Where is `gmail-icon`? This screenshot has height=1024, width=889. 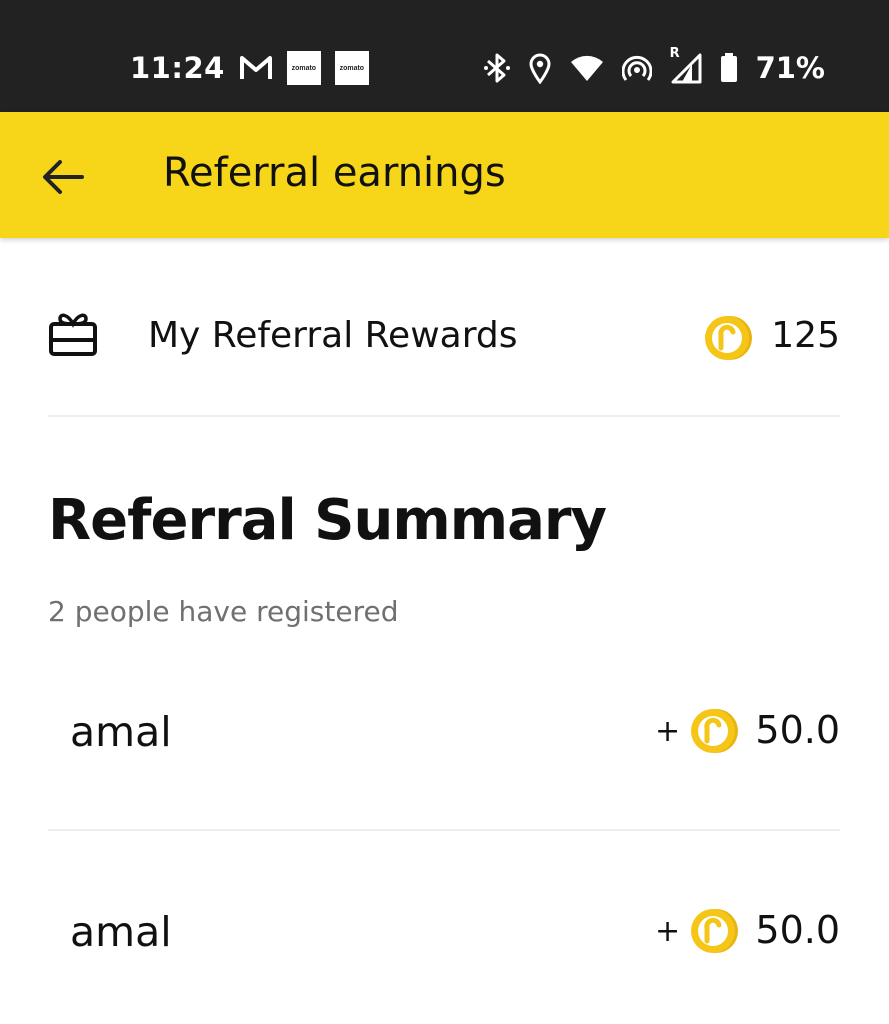
gmail-icon is located at coordinates (255, 67).